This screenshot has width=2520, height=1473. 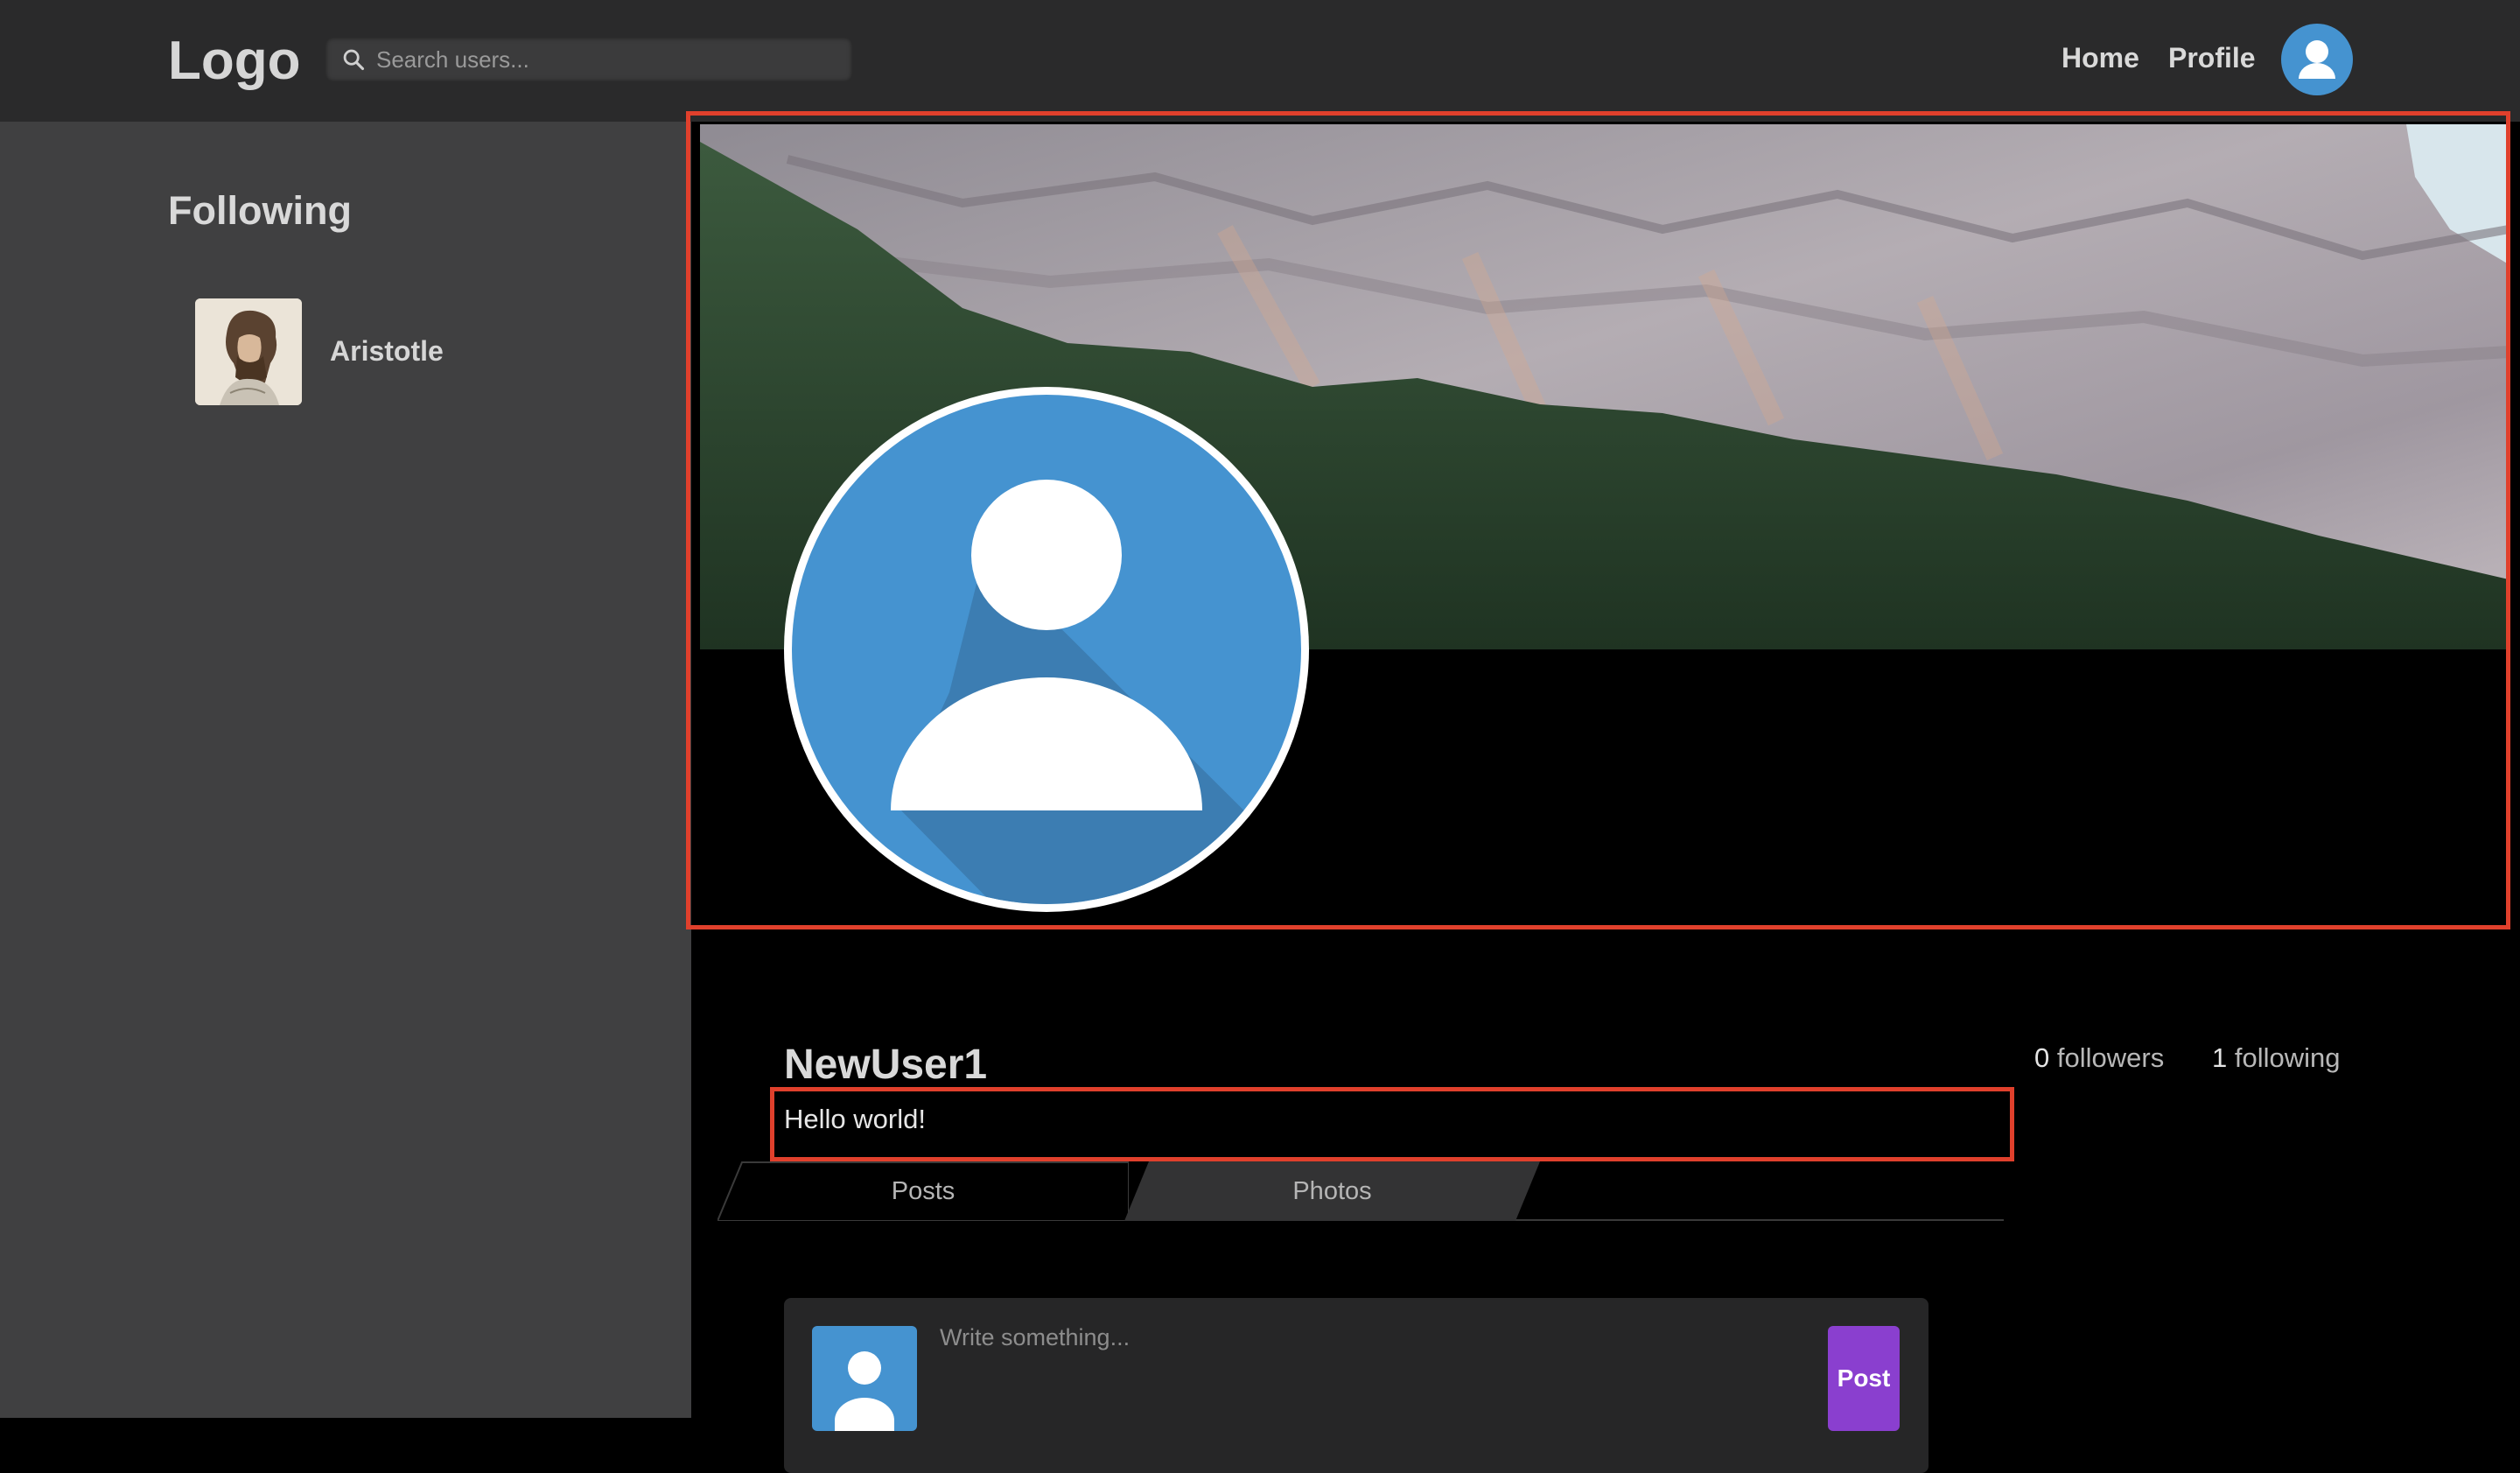 I want to click on post-composer: Post, so click(x=1356, y=1386).